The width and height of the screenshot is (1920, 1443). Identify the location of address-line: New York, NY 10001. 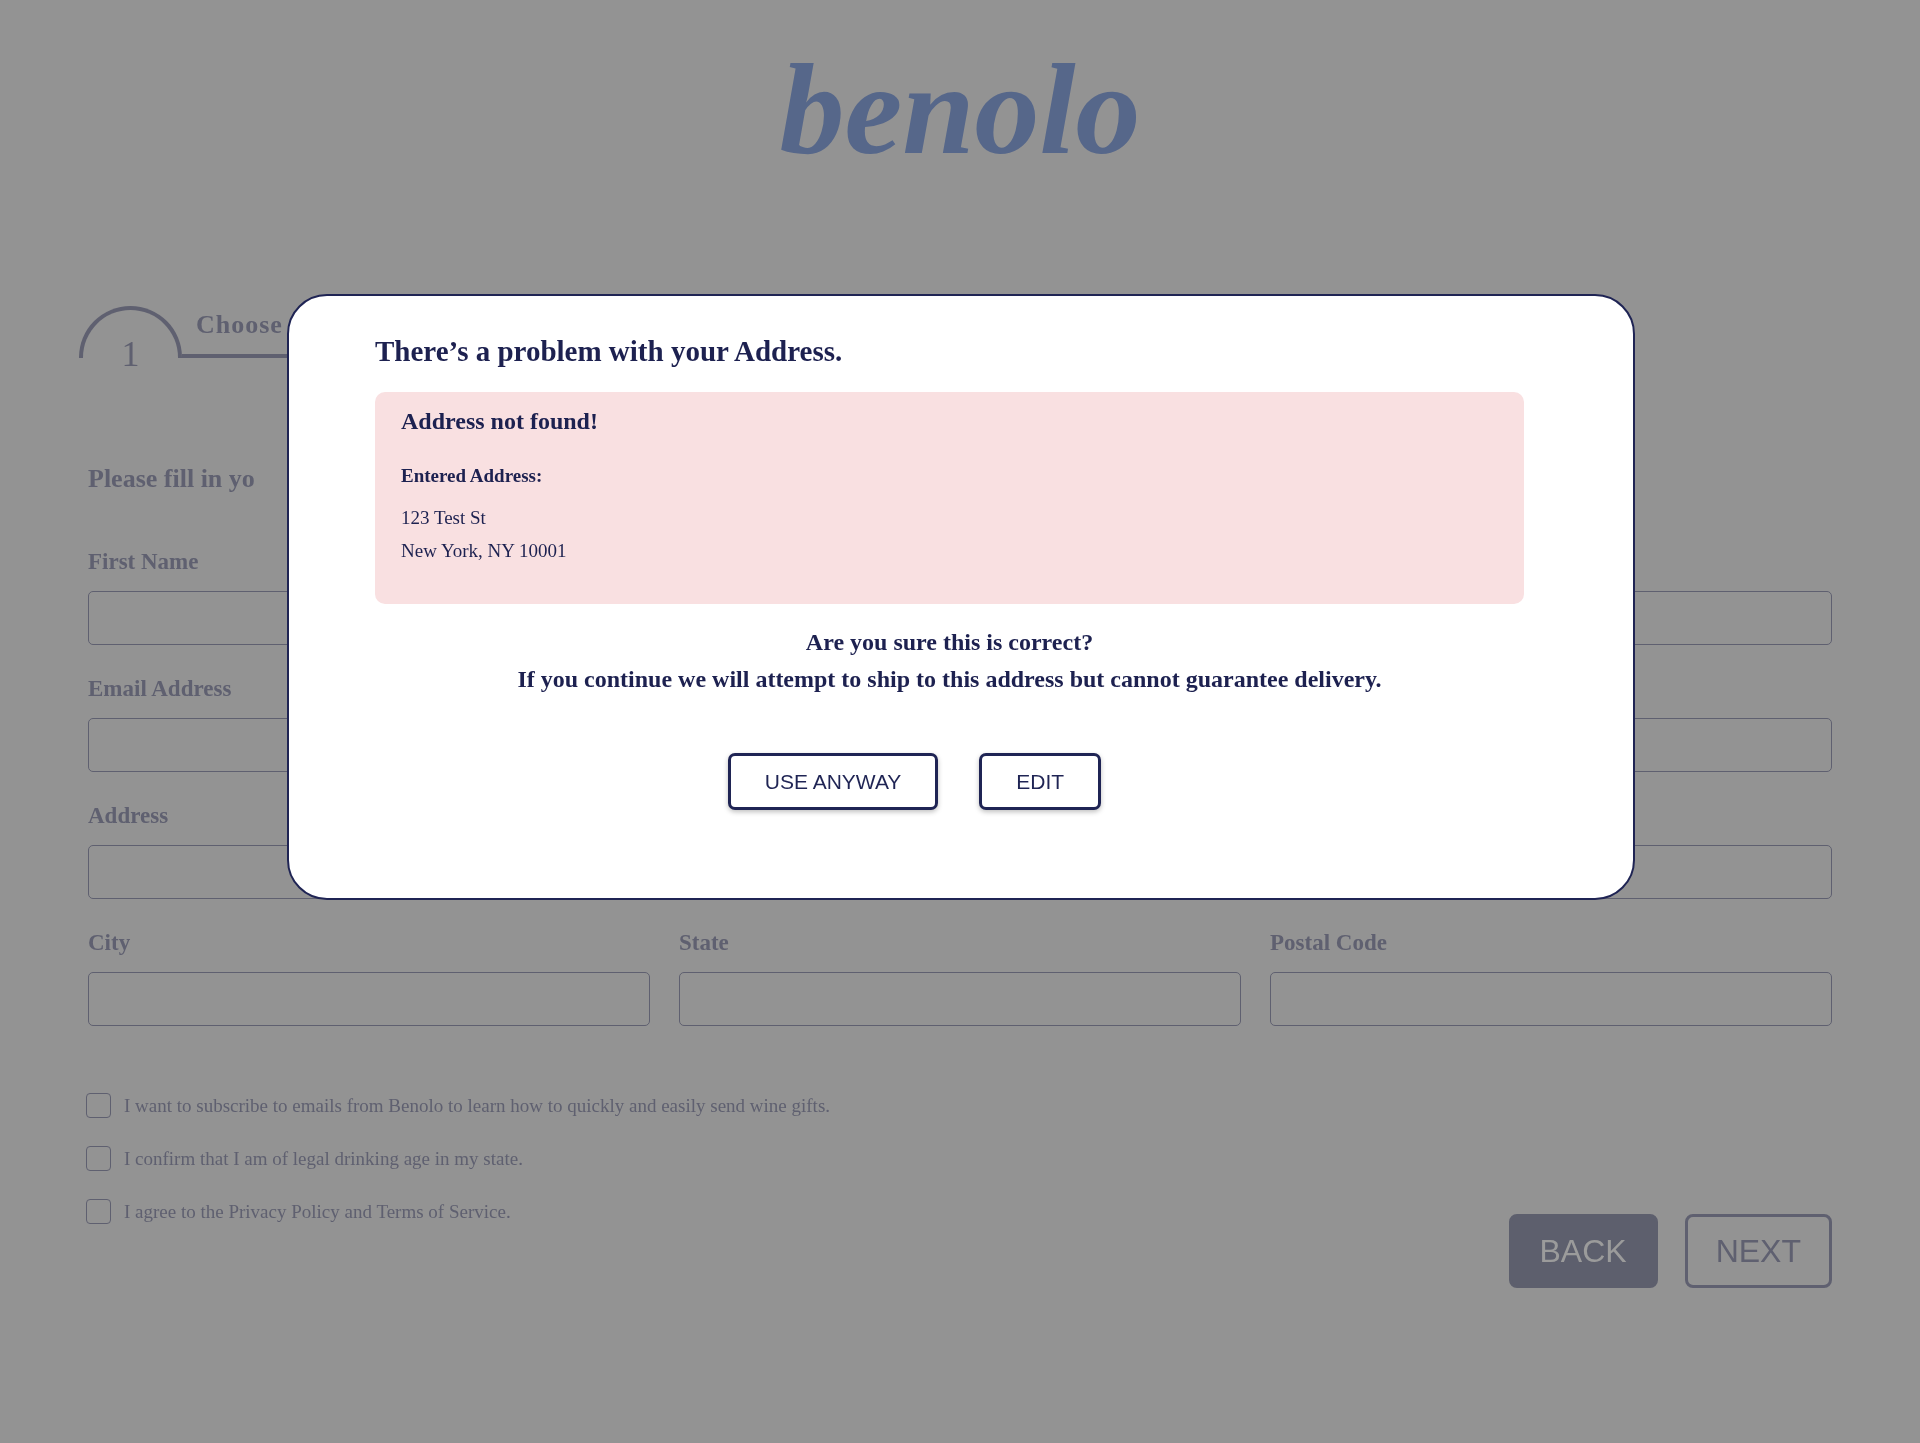
(484, 551).